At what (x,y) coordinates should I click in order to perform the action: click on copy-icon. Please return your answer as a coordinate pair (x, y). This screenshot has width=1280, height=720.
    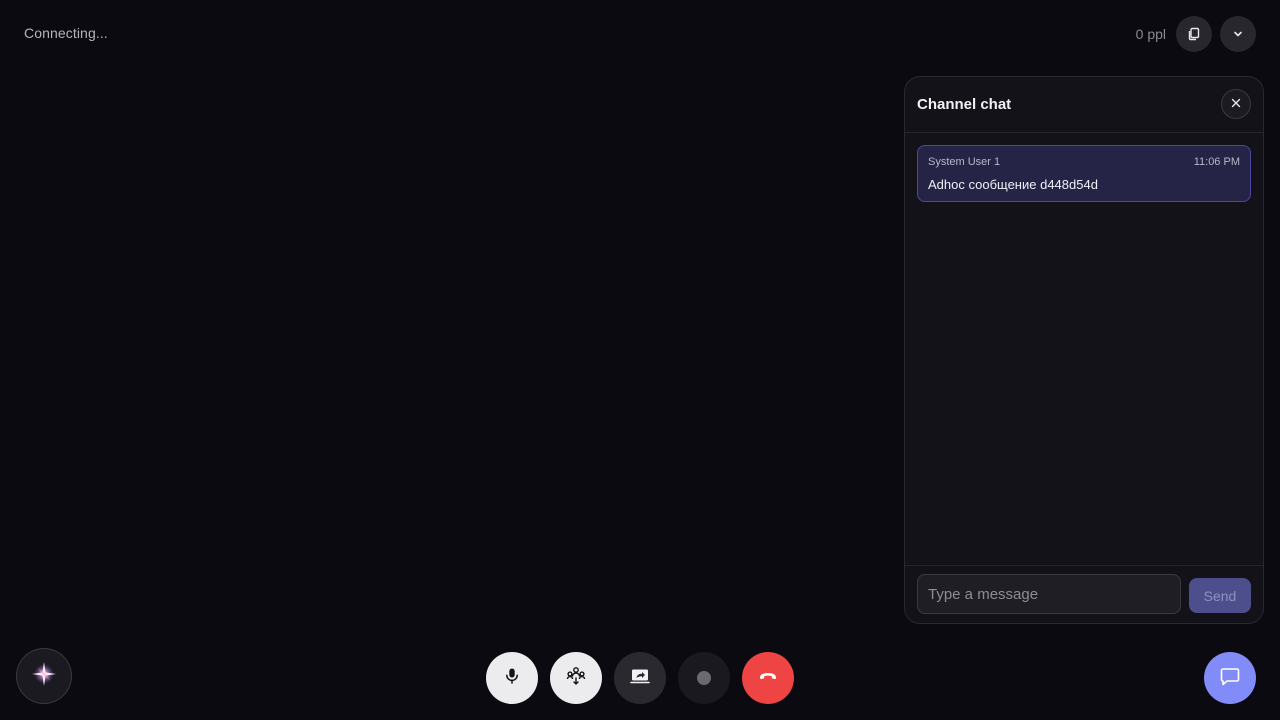
    Looking at the image, I should click on (1194, 34).